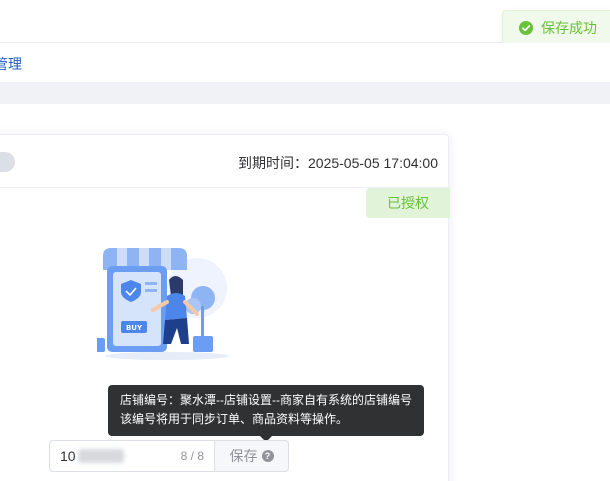  What do you see at coordinates (134, 328) in the screenshot?
I see `svg-text: BUY` at bounding box center [134, 328].